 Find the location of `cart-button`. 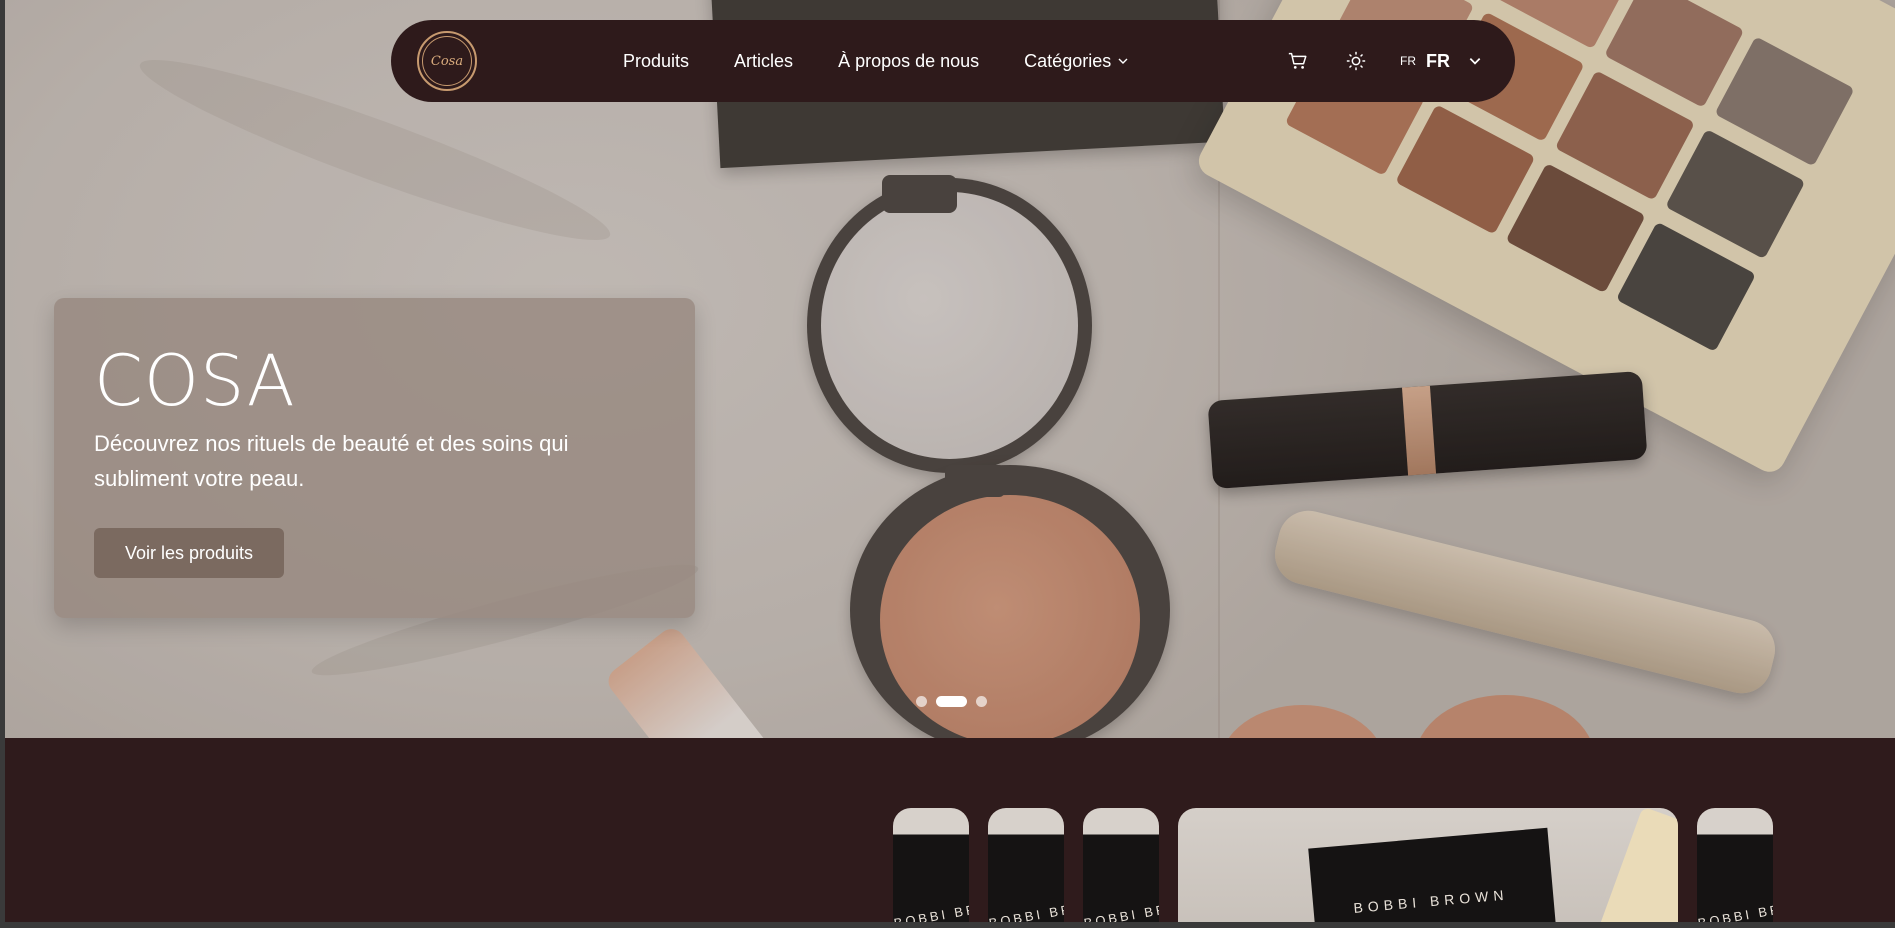

cart-button is located at coordinates (1298, 61).